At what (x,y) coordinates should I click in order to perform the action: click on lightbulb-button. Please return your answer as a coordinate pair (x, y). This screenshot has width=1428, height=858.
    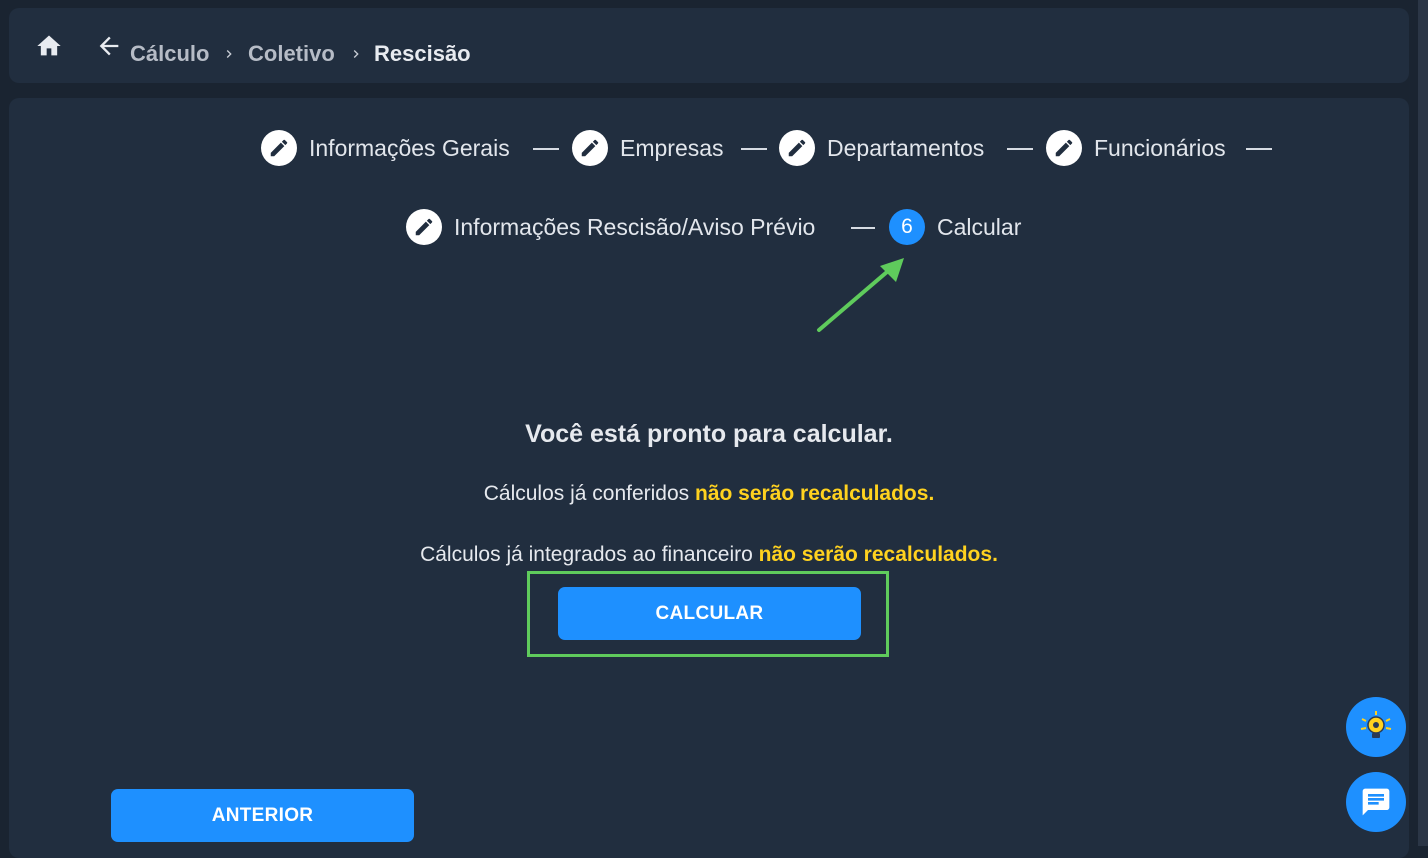
    Looking at the image, I should click on (1376, 727).